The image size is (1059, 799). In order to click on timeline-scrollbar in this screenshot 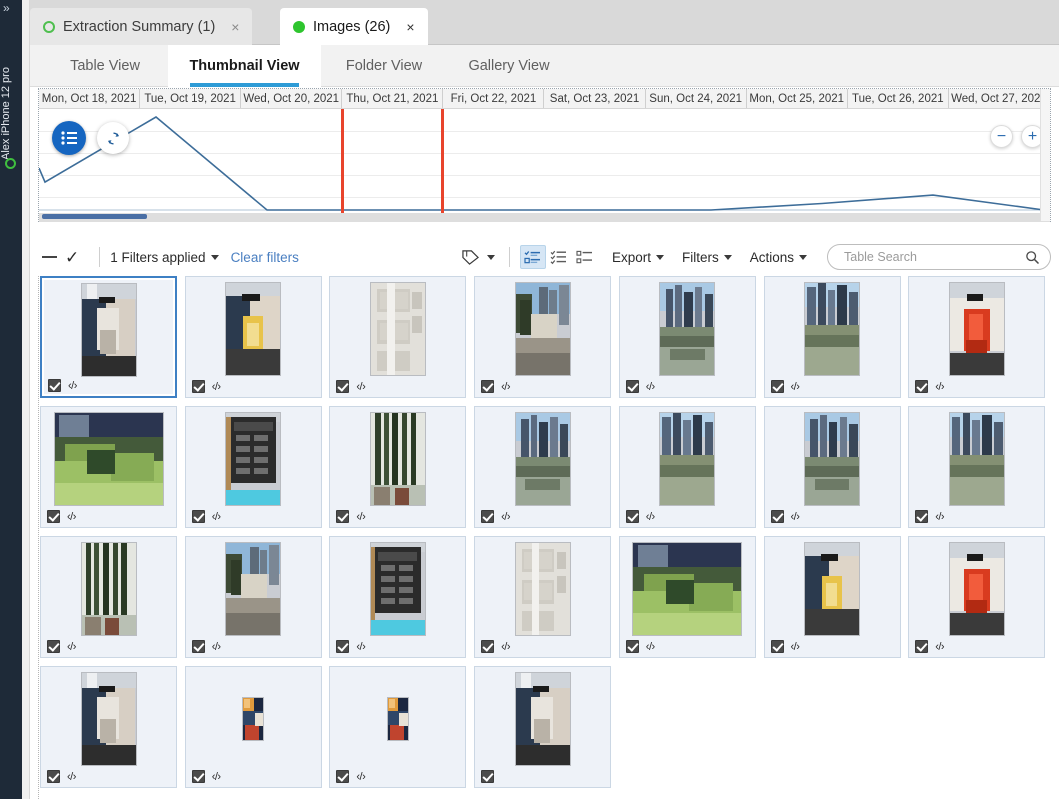, I will do `click(544, 217)`.